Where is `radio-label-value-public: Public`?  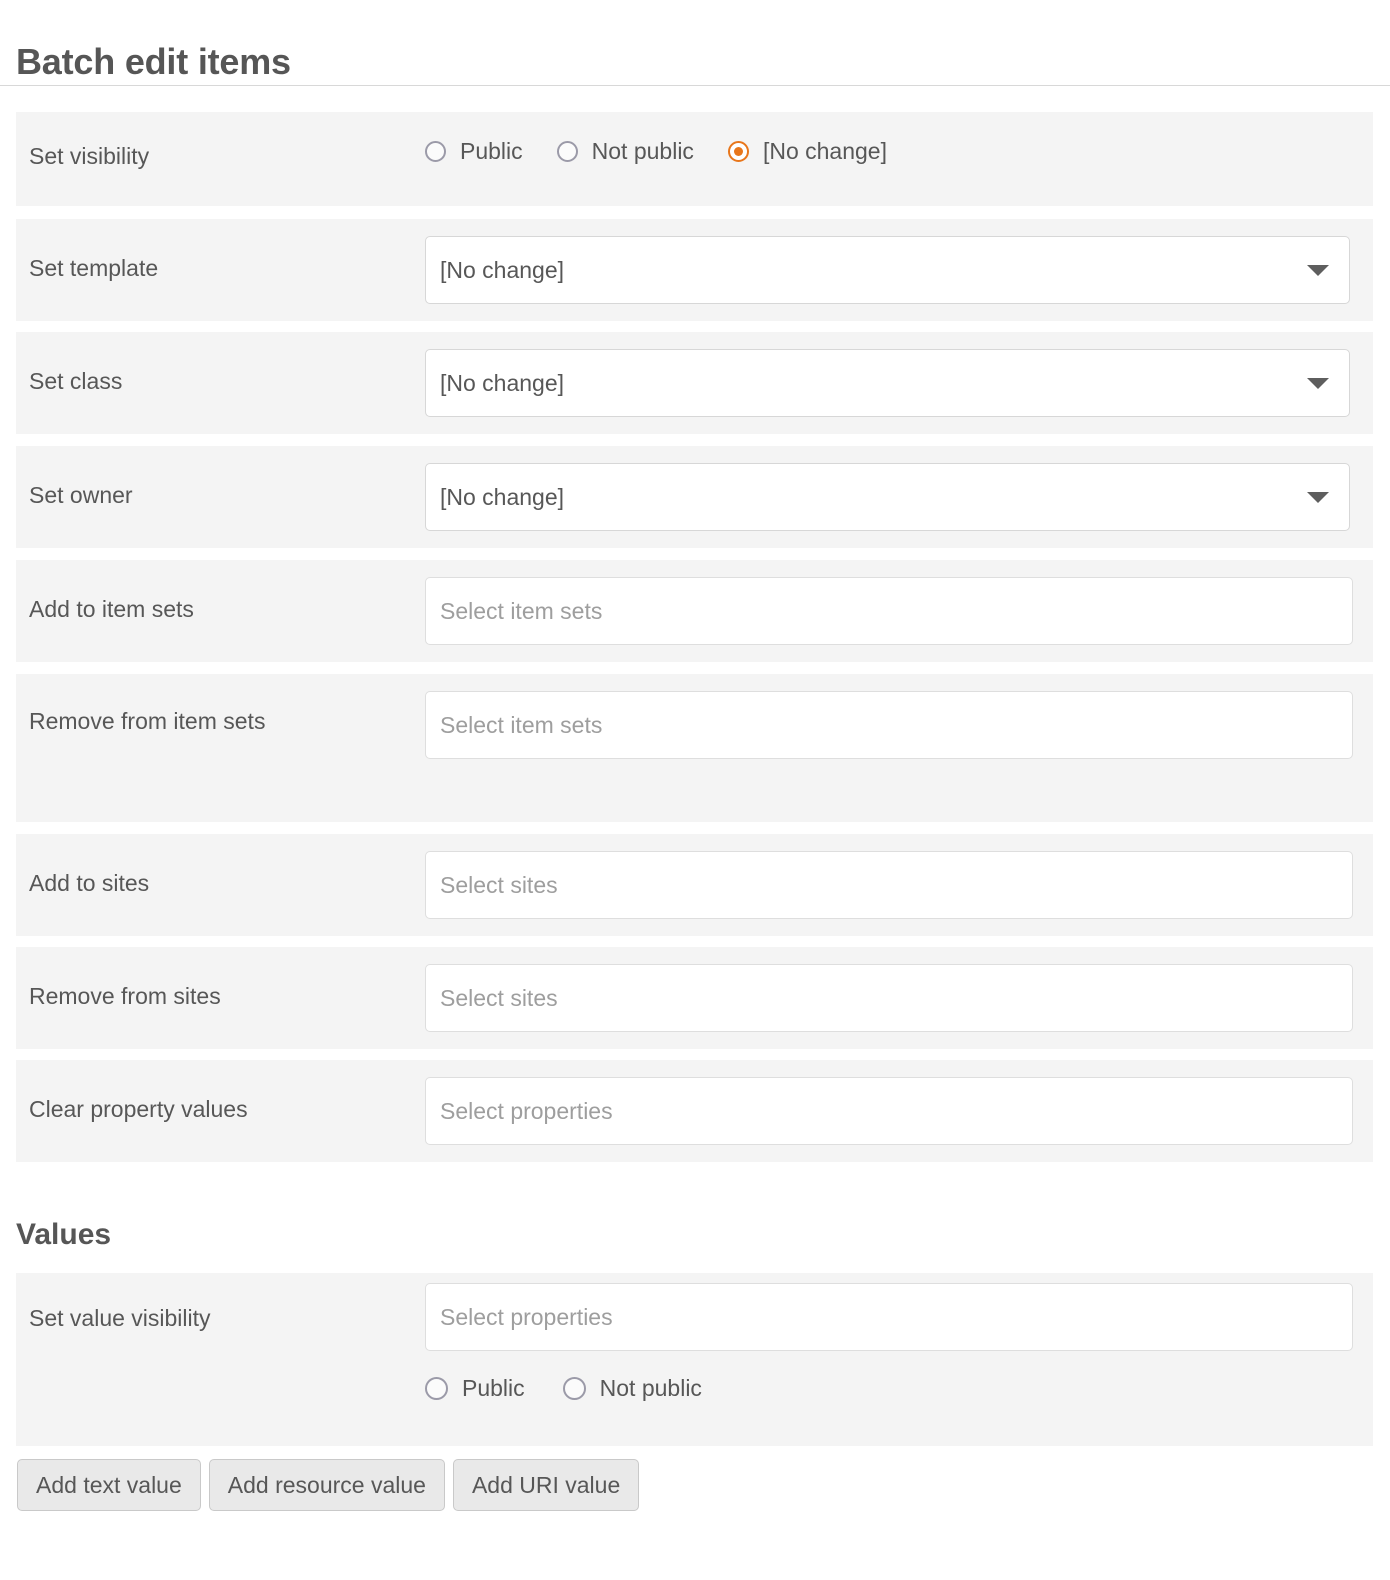 radio-label-value-public: Public is located at coordinates (493, 1388).